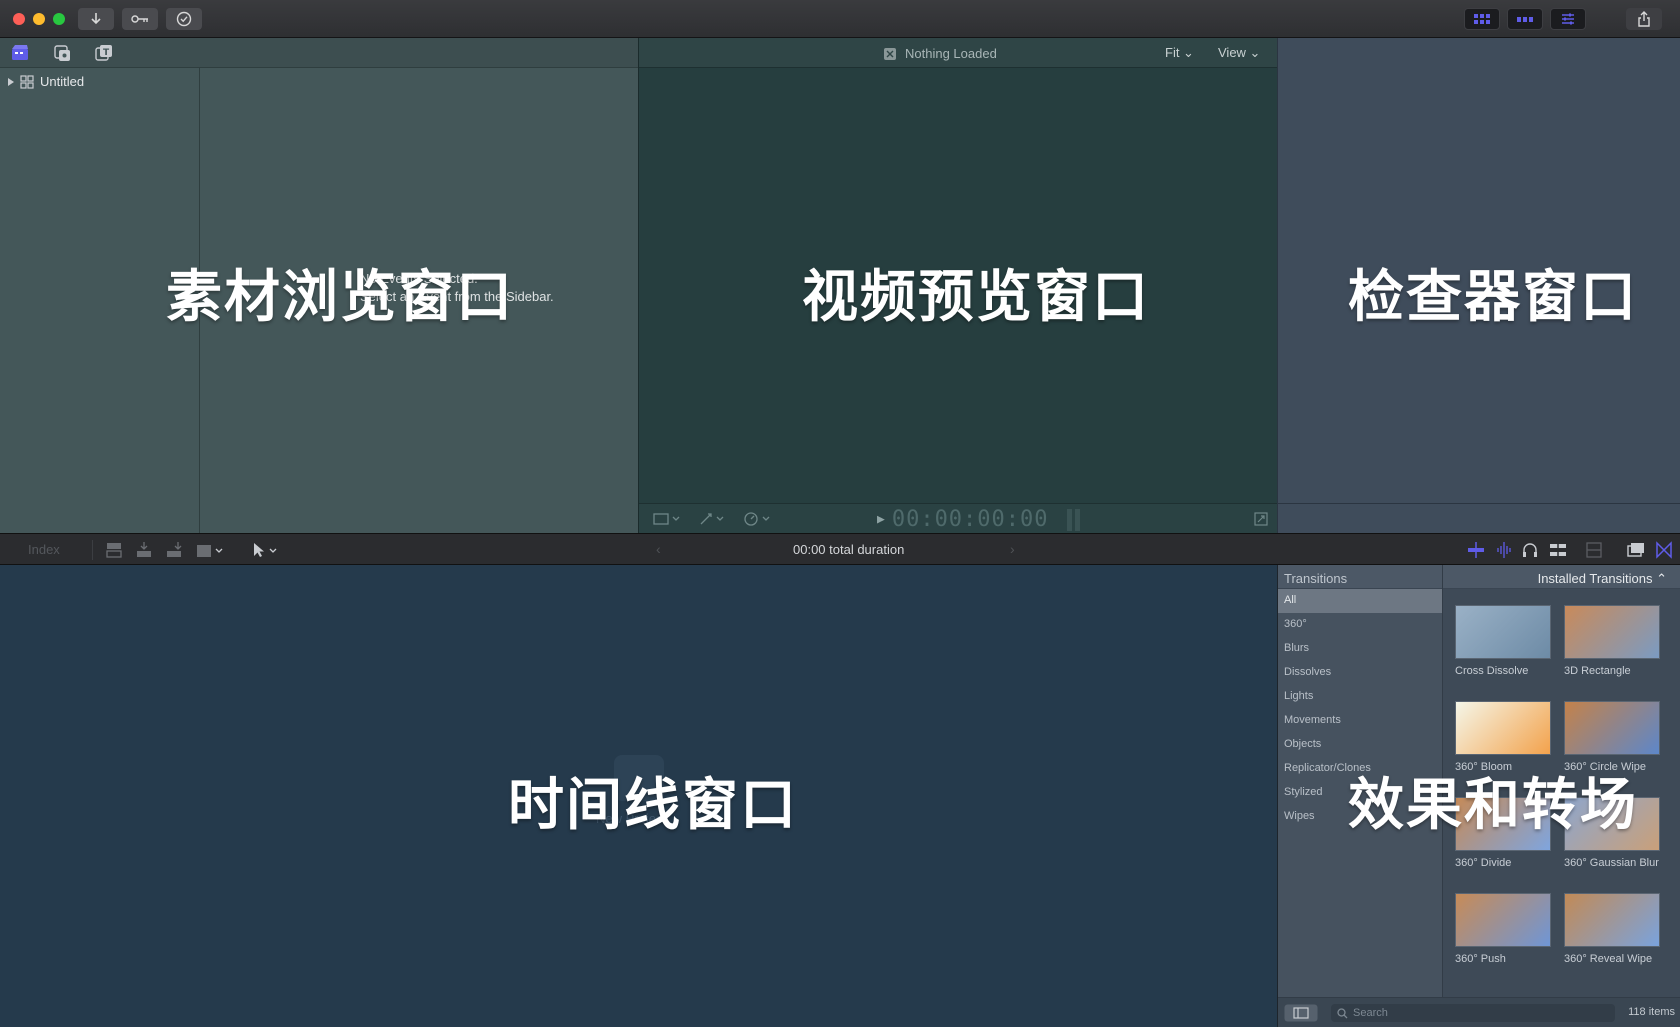  What do you see at coordinates (1360, 697) in the screenshot?
I see `category-item: Lights` at bounding box center [1360, 697].